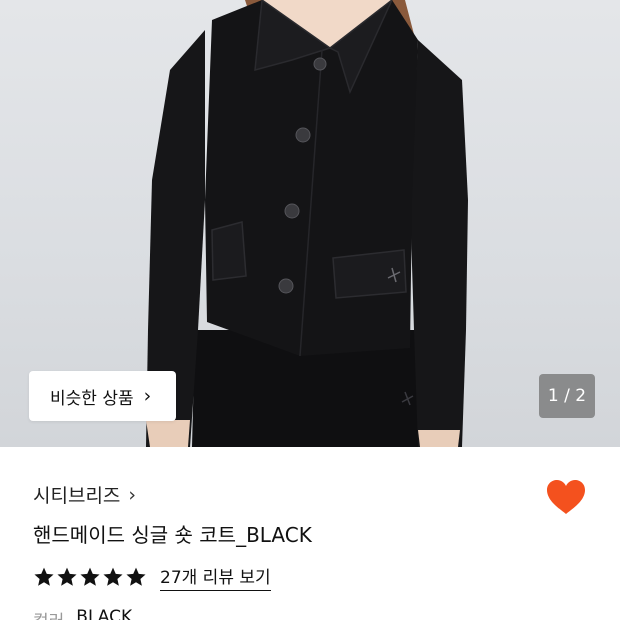  I want to click on rating-row: 27개 리뷰 보기, so click(152, 577).